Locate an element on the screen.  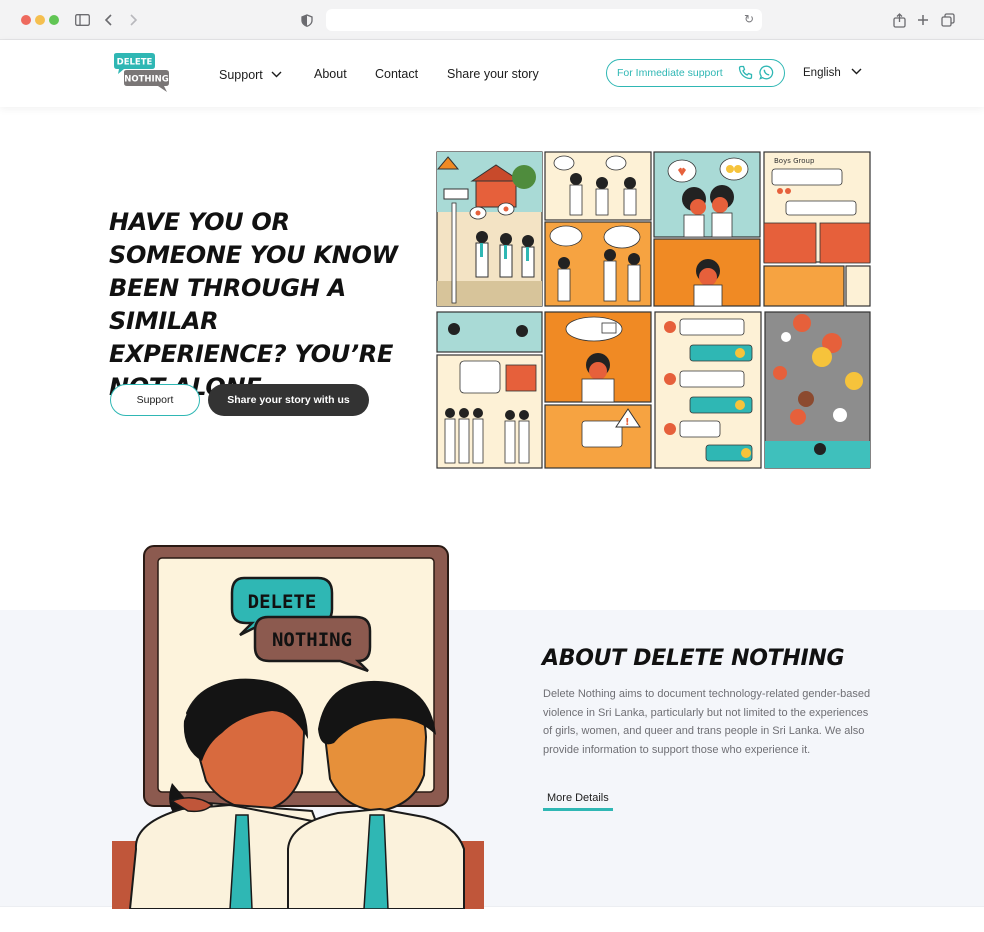
next-section-edge is located at coordinates (492, 919).